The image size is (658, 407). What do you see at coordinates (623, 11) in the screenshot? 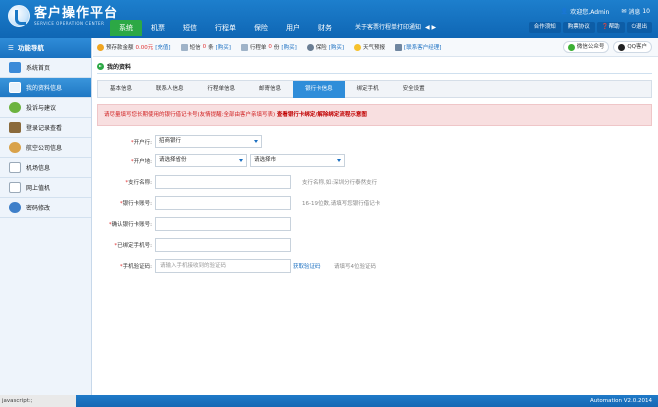
I see `mail-icon: ✉` at bounding box center [623, 11].